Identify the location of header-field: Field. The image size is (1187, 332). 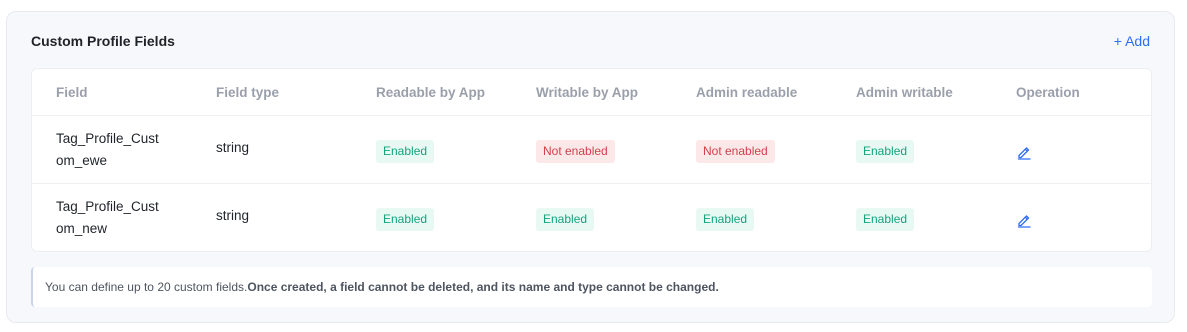
(72, 92).